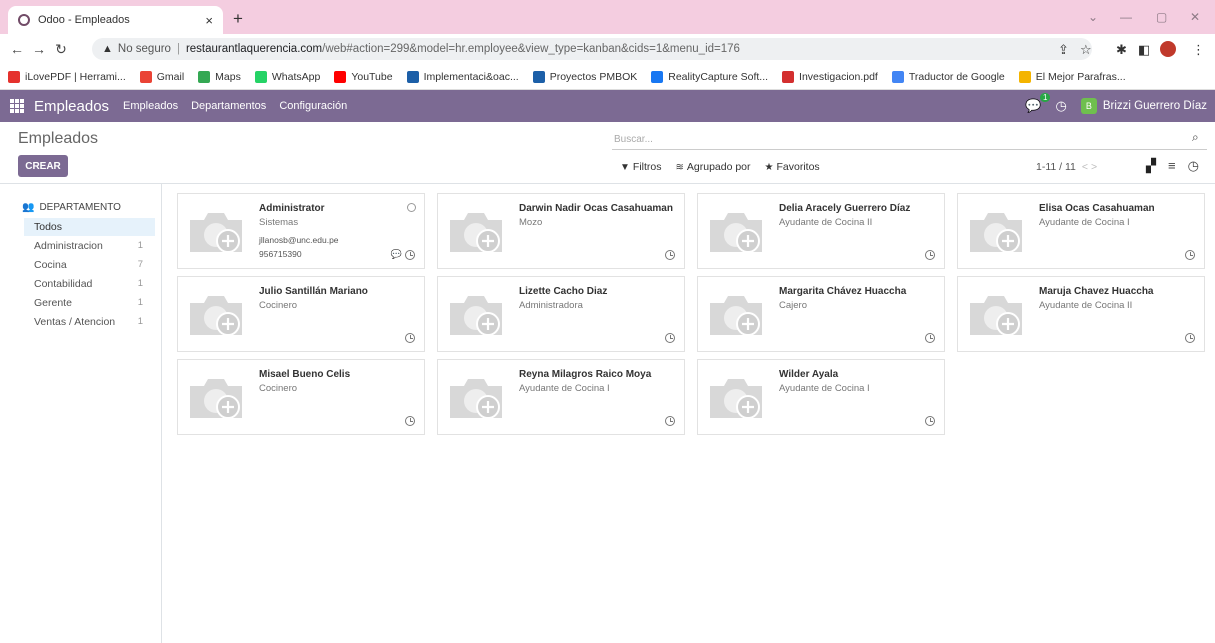  What do you see at coordinates (161, 76) in the screenshot?
I see `bookmark-item: Gmail` at bounding box center [161, 76].